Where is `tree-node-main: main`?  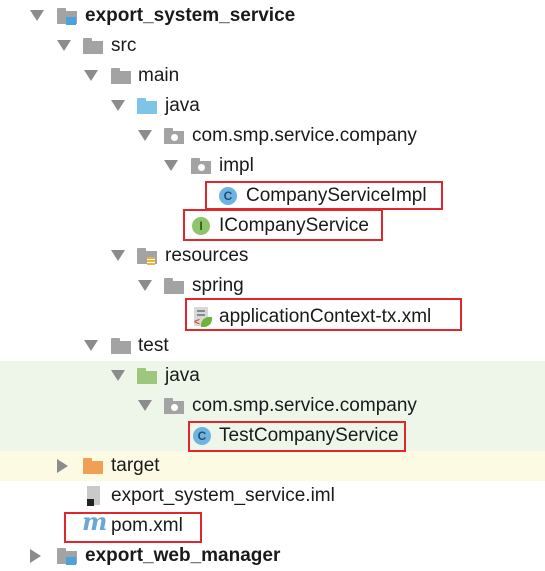 tree-node-main: main is located at coordinates (272, 76).